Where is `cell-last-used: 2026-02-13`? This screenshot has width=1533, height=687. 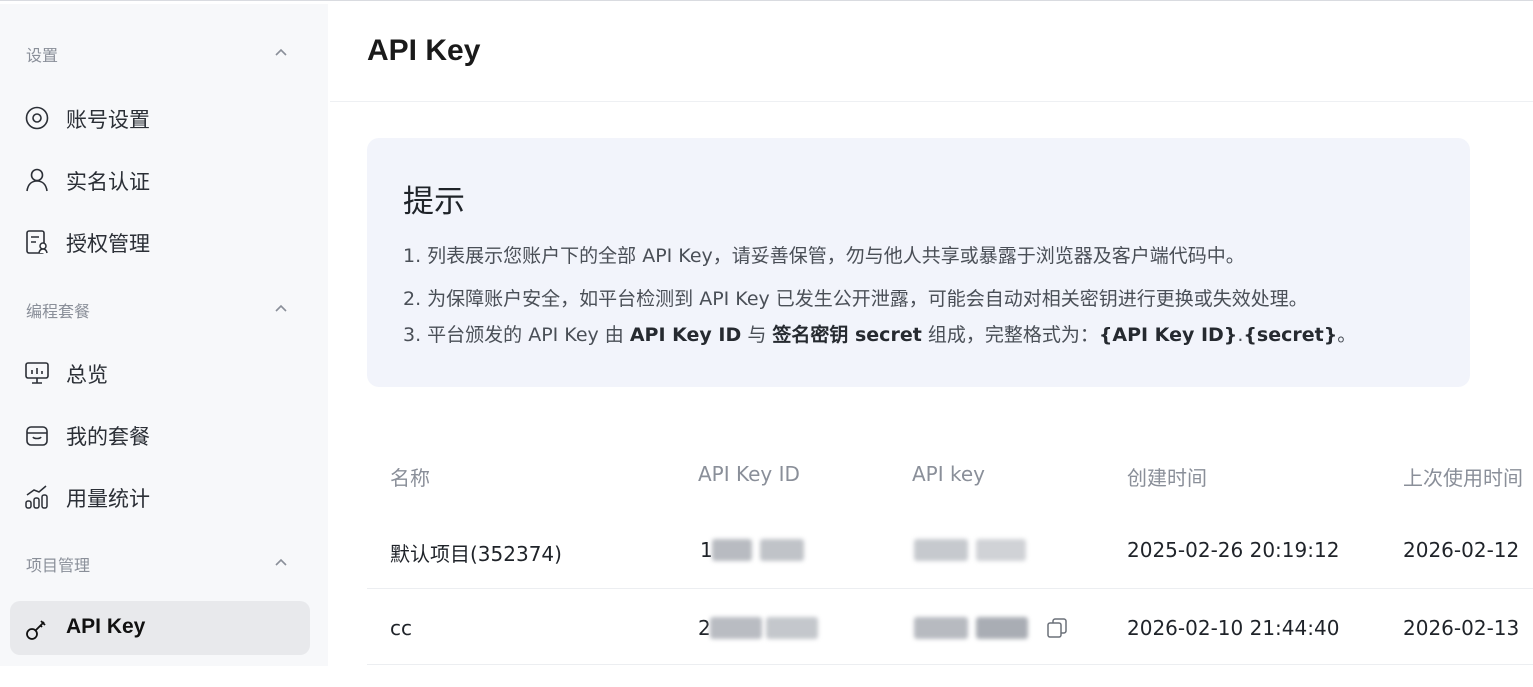 cell-last-used: 2026-02-13 is located at coordinates (1461, 628).